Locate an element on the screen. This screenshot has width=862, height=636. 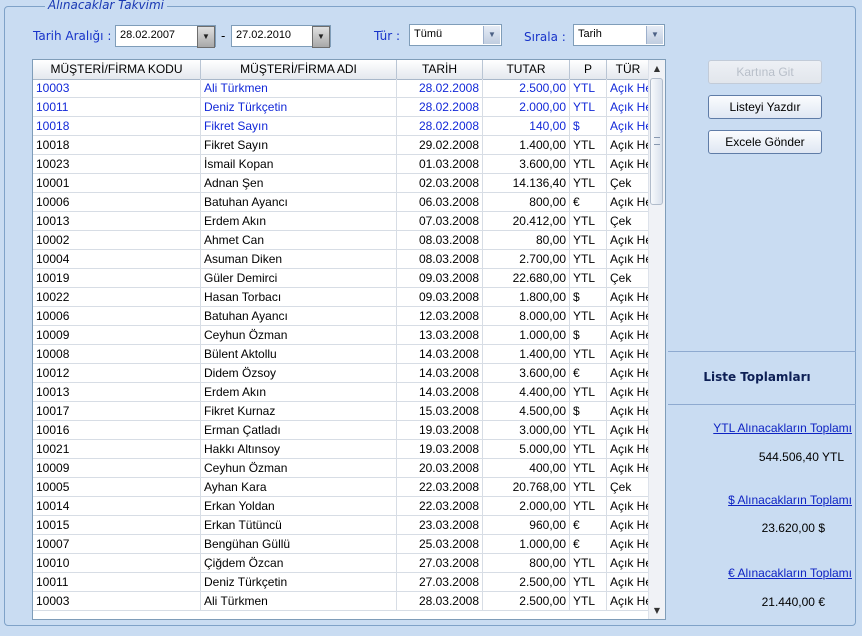
cell-code: 10016 is located at coordinates (117, 430).